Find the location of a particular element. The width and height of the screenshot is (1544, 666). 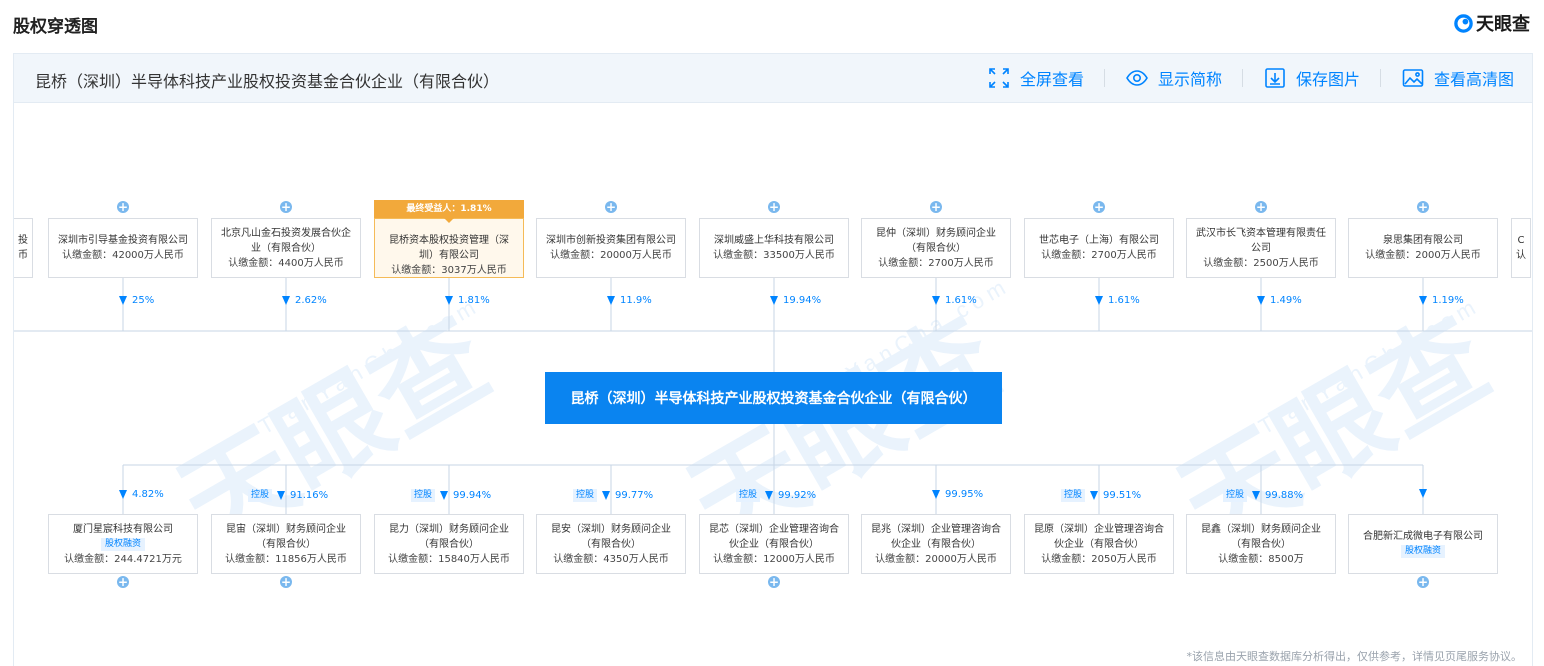

investment-node: 昆兆（深圳）企业管理咨询合伙企业（有限合伙） 认缴金额：20000万人民币 is located at coordinates (936, 544).